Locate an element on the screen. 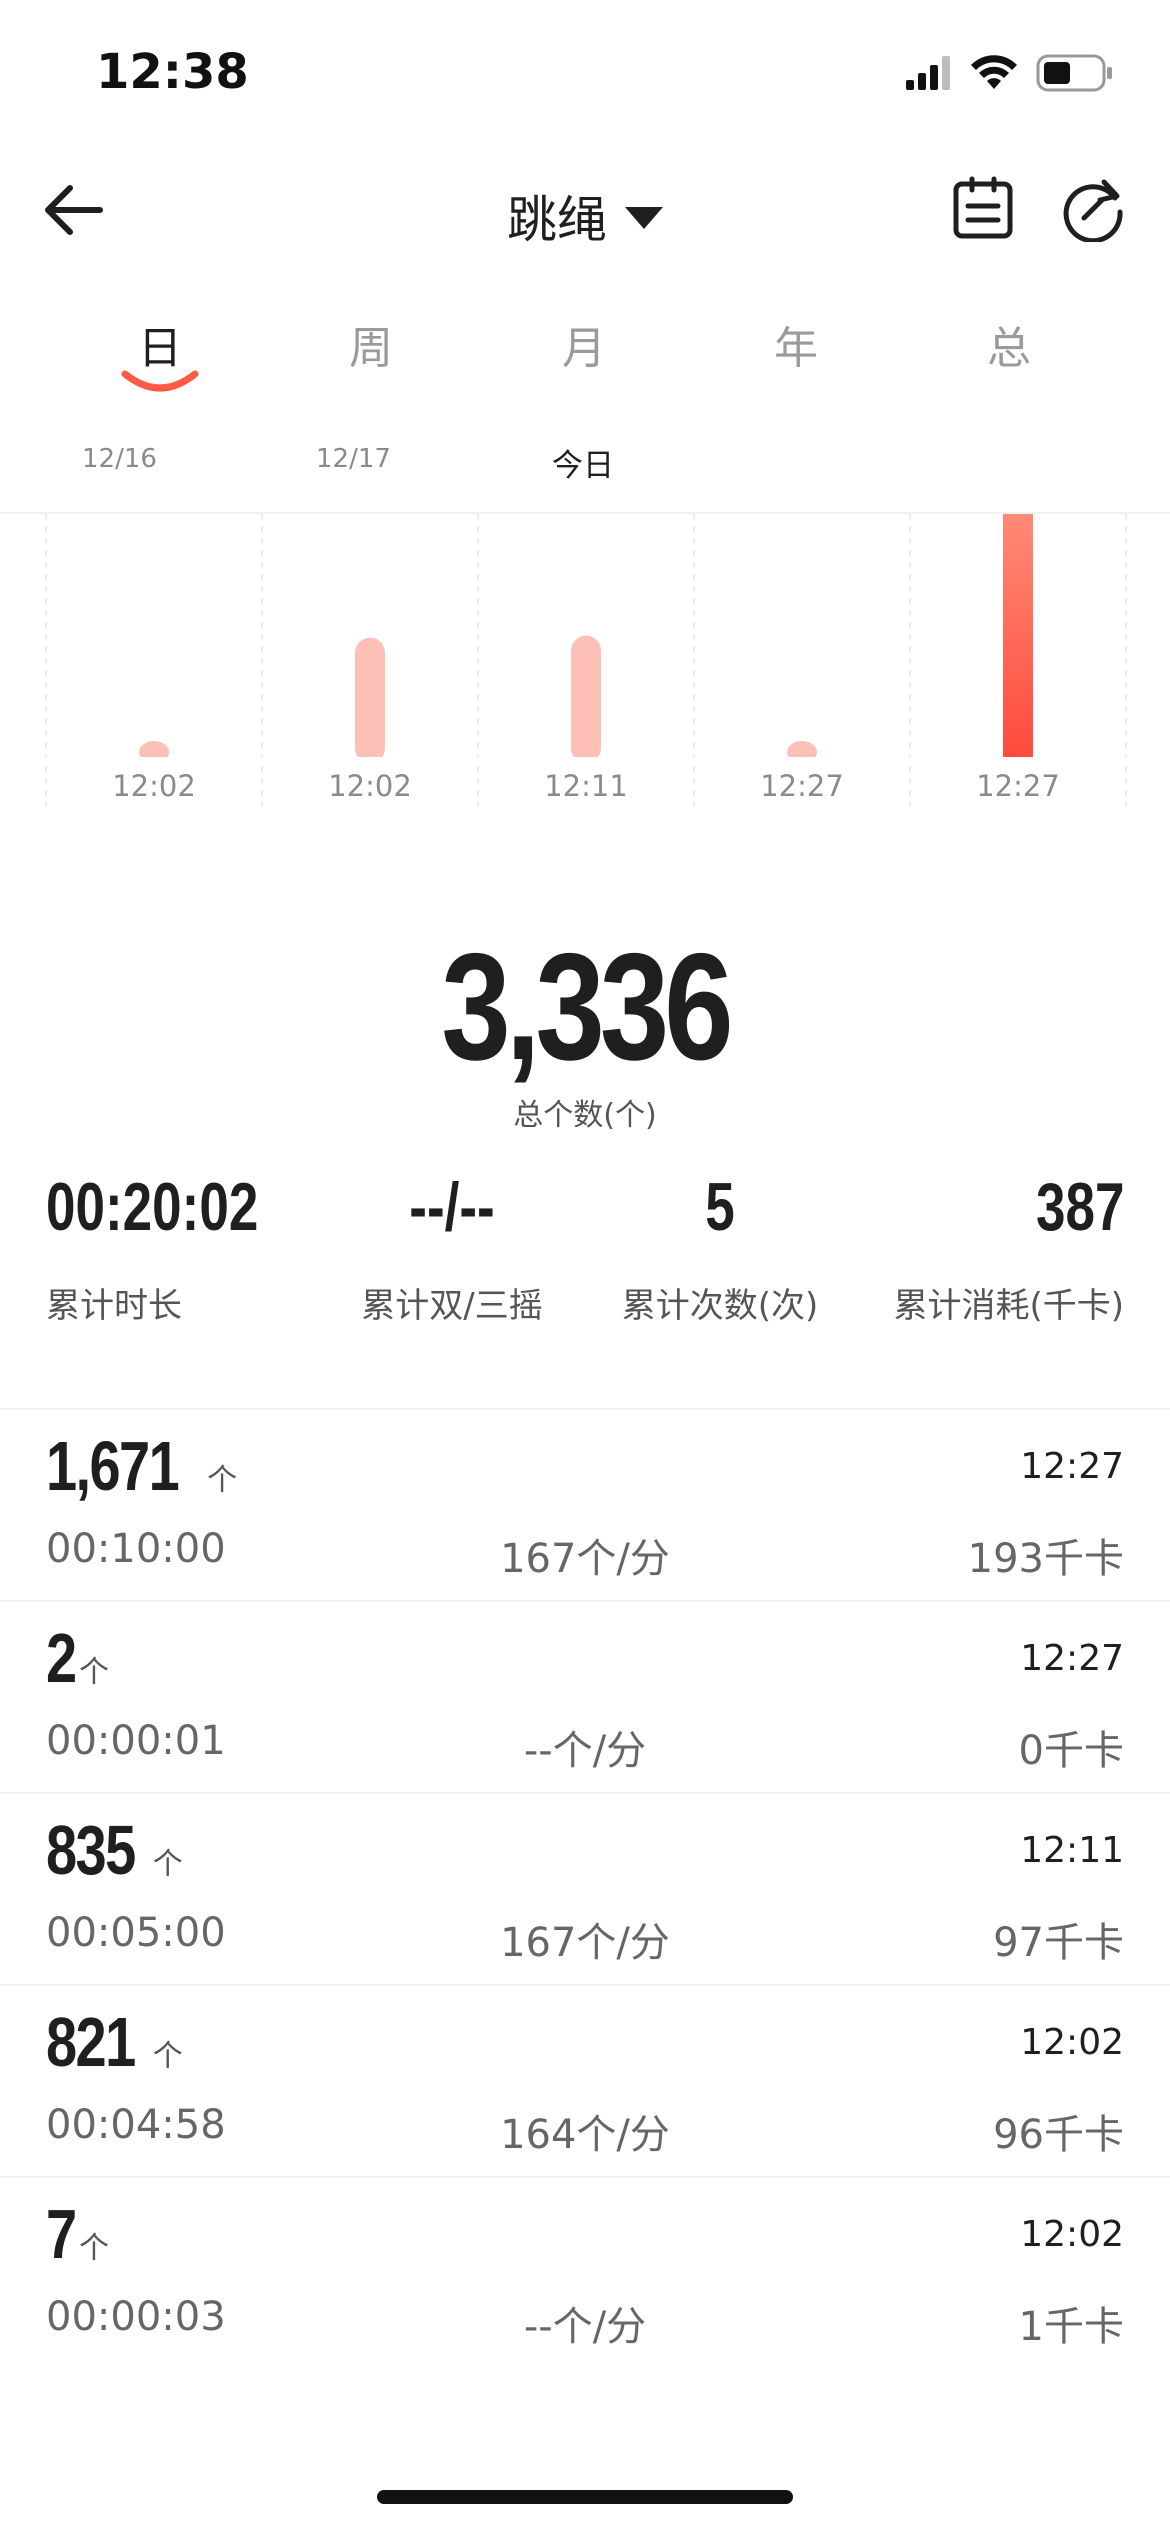  tab-day: 日 is located at coordinates (160, 344).